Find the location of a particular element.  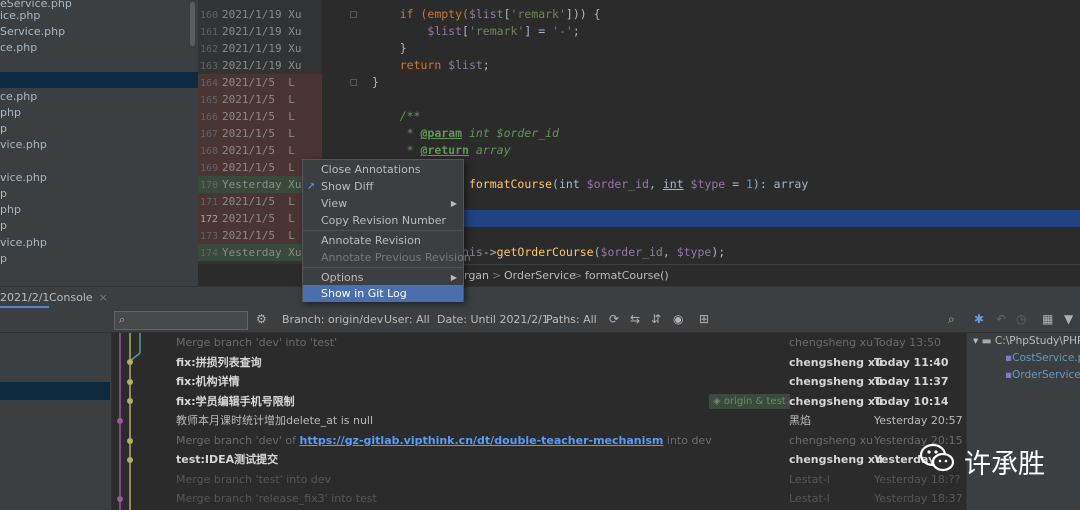

code-line: /** is located at coordinates (410, 116).